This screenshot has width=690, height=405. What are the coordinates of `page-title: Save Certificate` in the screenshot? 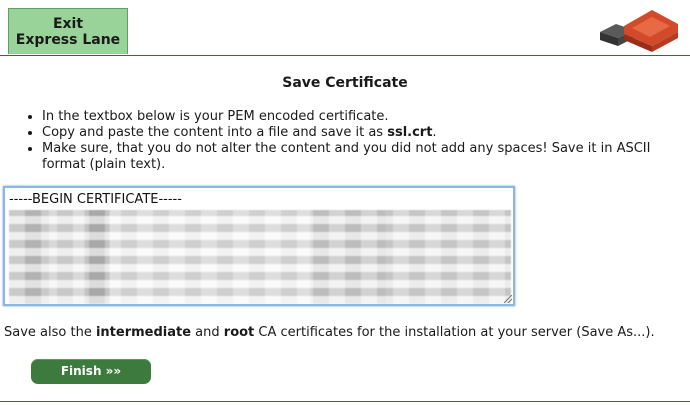 It's located at (345, 83).